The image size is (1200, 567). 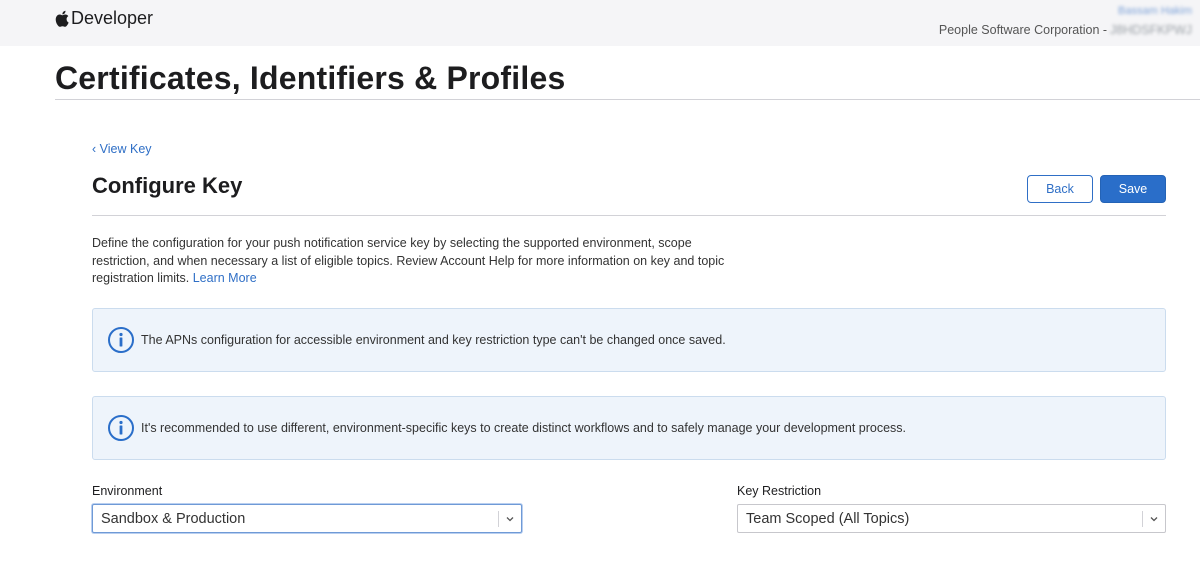 I want to click on environment-value: Sandbox & Production, so click(x=173, y=519).